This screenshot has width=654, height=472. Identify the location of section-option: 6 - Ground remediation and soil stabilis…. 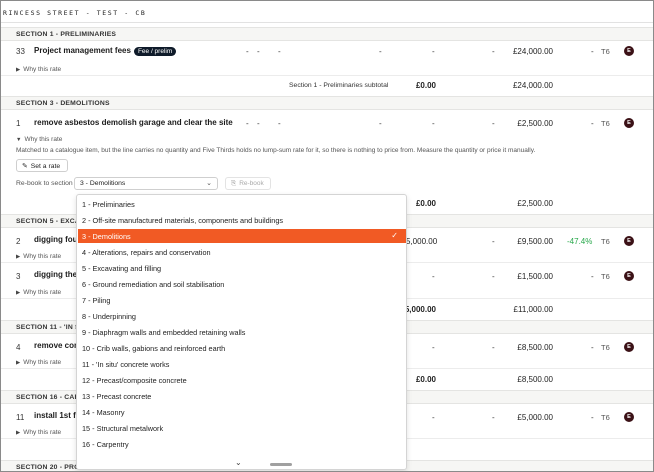
(242, 284).